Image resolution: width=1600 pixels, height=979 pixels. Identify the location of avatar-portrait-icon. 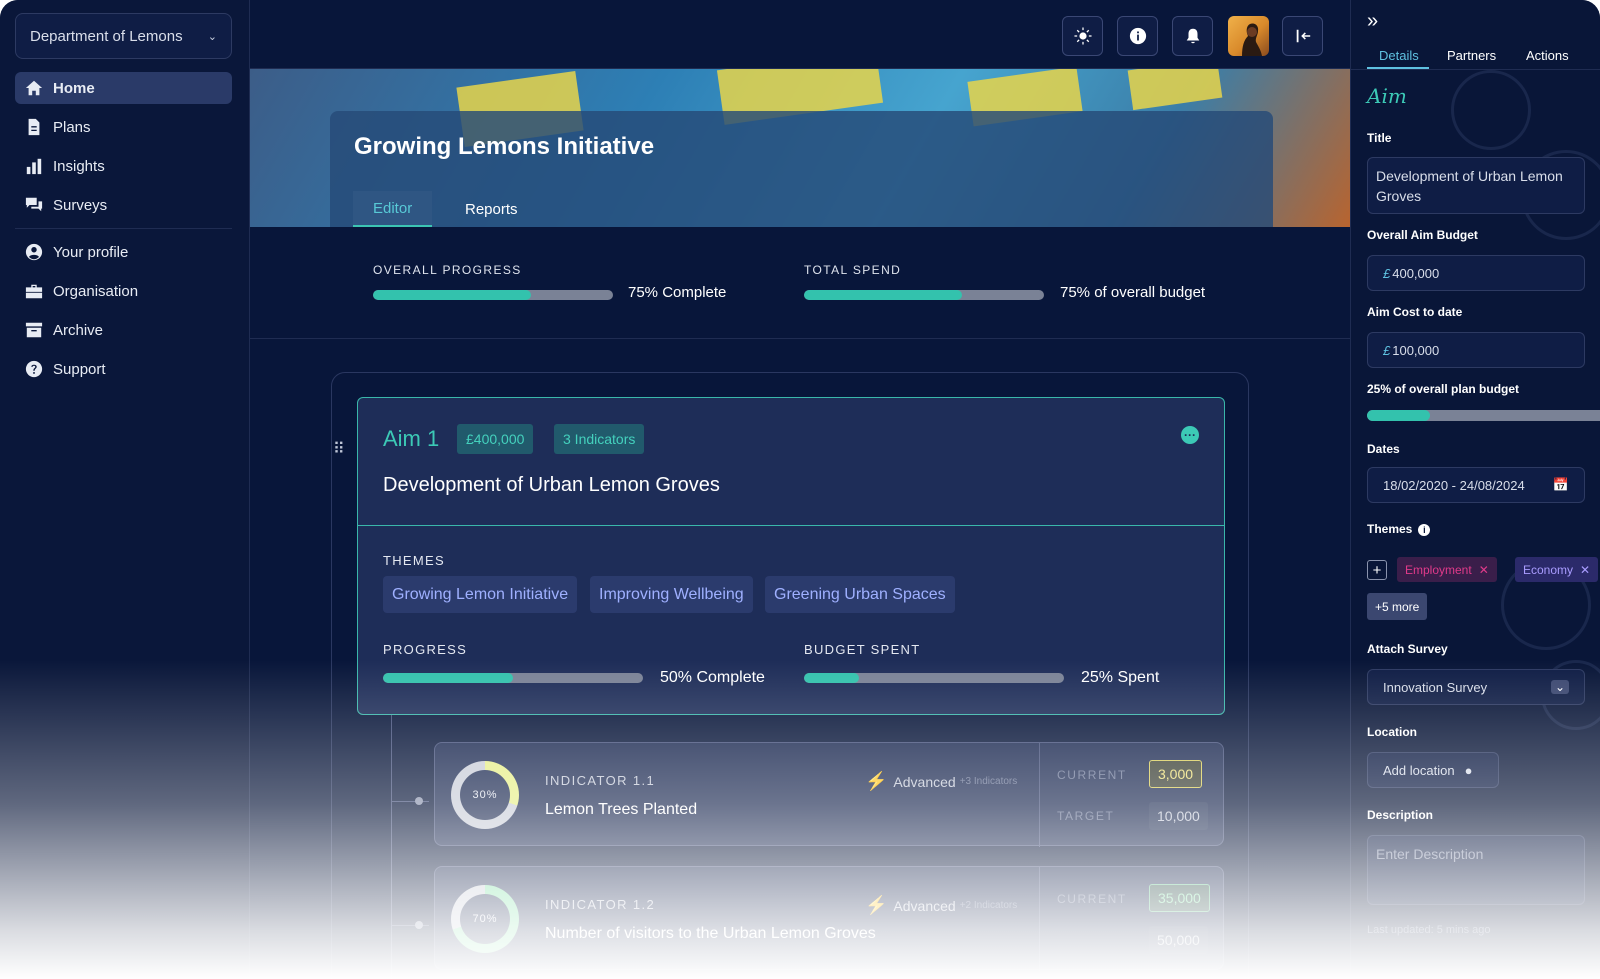
(1252, 39).